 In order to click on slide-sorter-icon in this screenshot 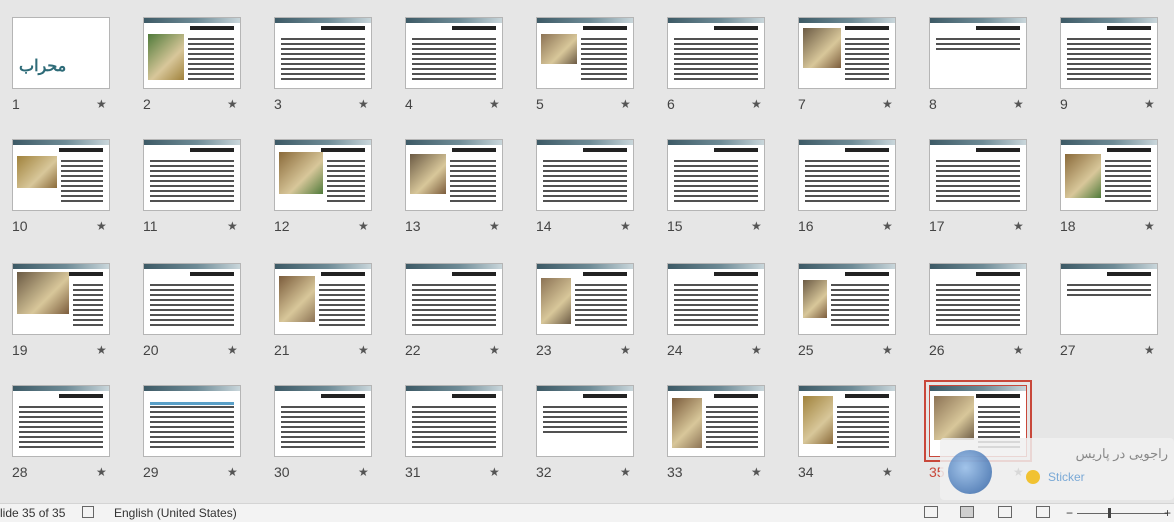, I will do `click(967, 512)`.